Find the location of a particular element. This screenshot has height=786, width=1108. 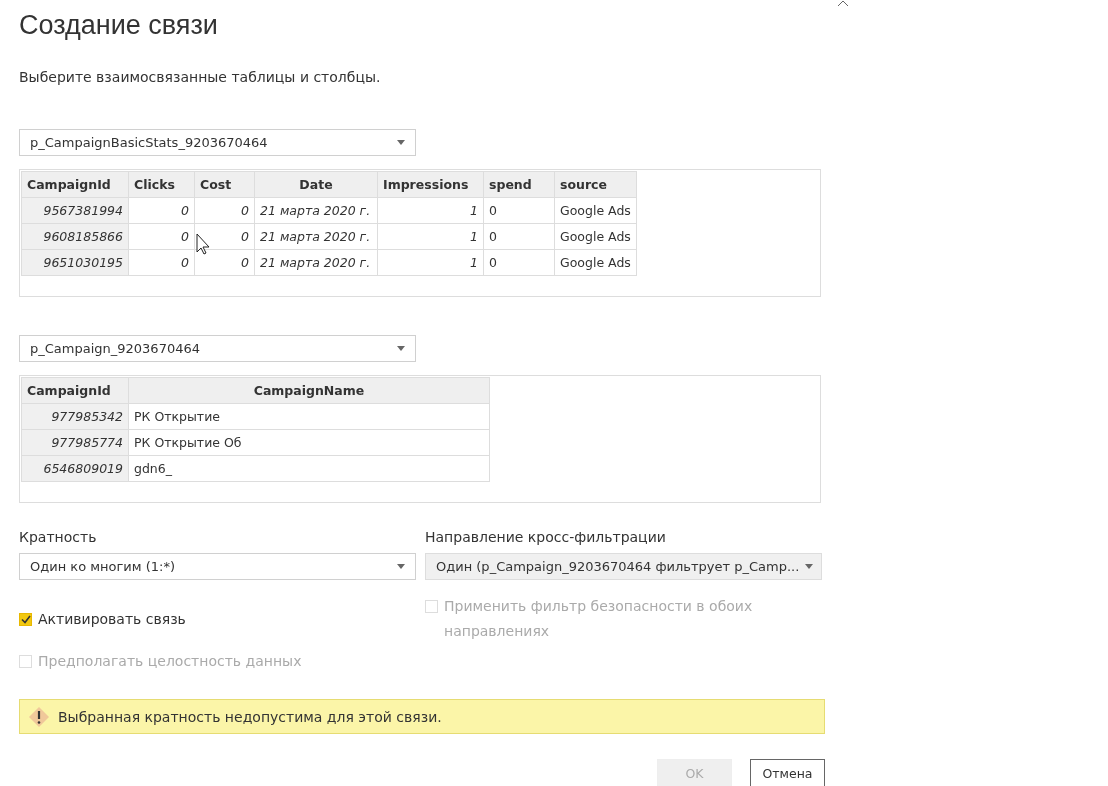

column-header: CampaignName is located at coordinates (309, 390).